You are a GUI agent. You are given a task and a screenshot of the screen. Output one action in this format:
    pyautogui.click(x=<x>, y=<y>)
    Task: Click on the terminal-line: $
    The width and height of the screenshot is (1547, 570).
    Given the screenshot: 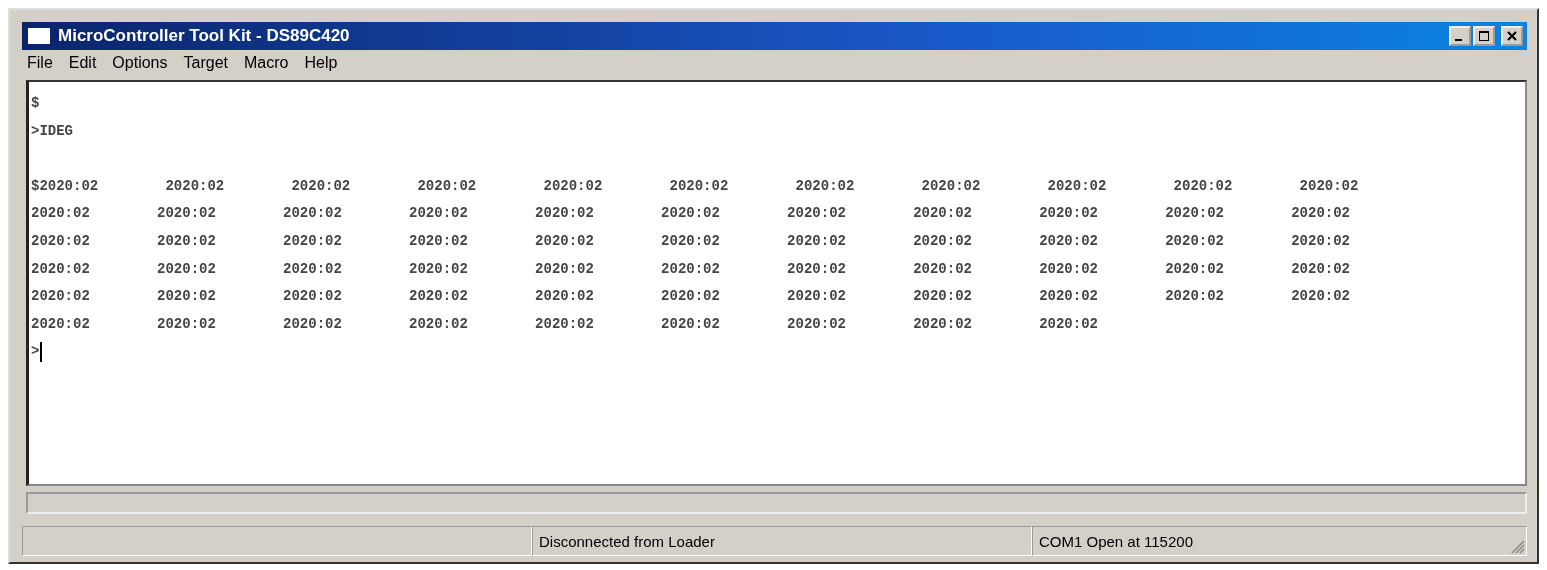 What is the action you would take?
    pyautogui.click(x=36, y=103)
    